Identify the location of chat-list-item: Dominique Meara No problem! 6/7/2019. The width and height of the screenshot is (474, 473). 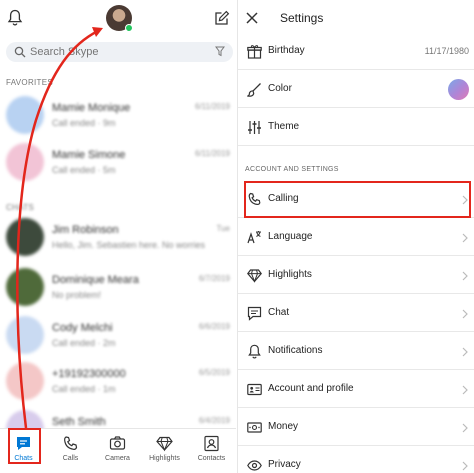
(118, 288).